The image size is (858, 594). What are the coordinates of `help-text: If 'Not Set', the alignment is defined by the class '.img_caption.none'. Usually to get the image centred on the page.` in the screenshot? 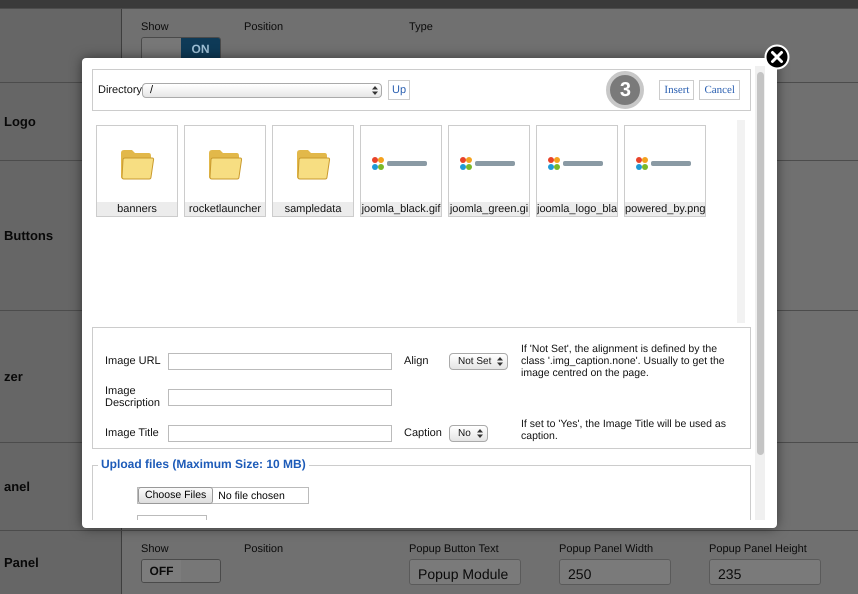 It's located at (623, 361).